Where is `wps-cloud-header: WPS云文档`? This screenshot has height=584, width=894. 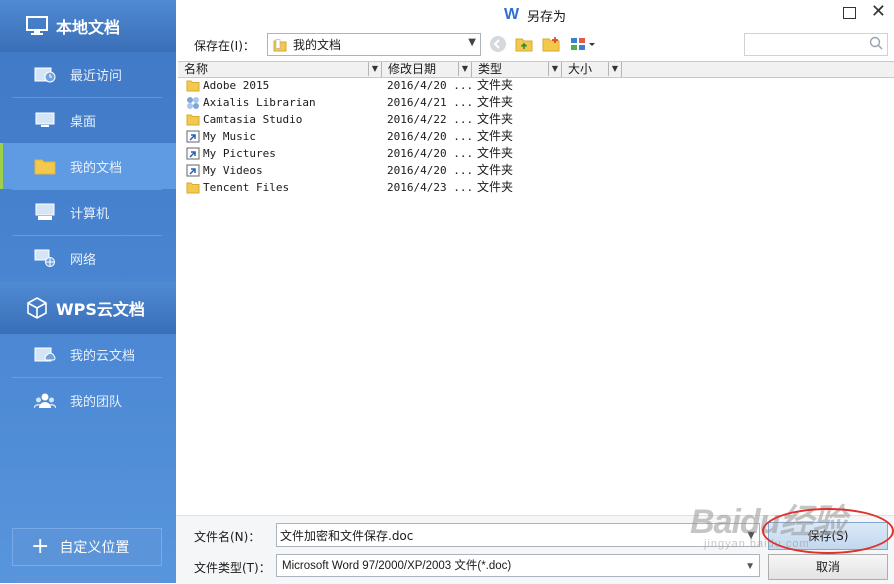 wps-cloud-header: WPS云文档 is located at coordinates (88, 308).